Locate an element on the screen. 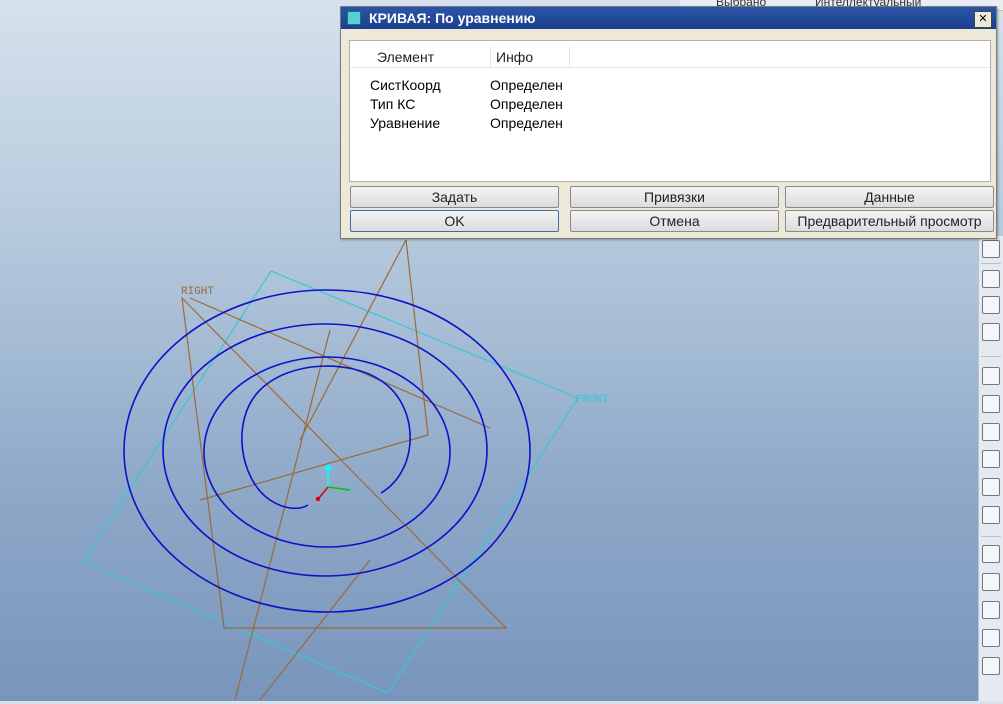  right-toolbar is located at coordinates (990, 468).